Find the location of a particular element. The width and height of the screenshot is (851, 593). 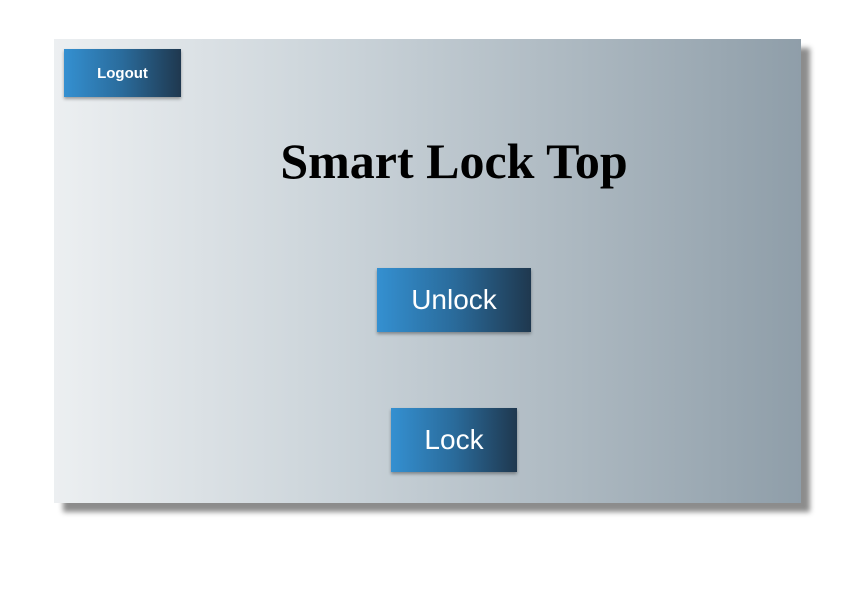

page-title: Smart Lock Top is located at coordinates (454, 161).